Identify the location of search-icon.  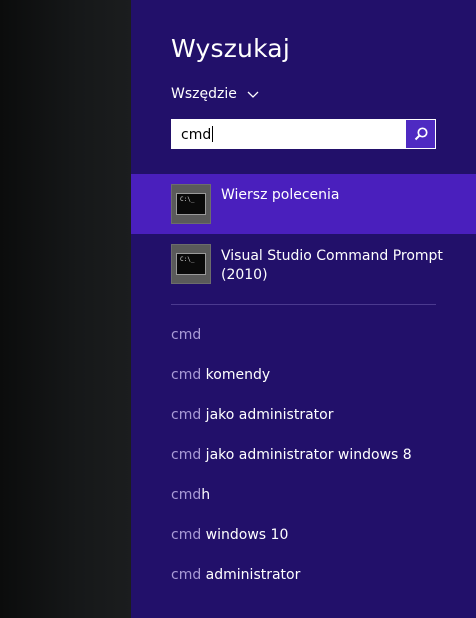
(421, 134).